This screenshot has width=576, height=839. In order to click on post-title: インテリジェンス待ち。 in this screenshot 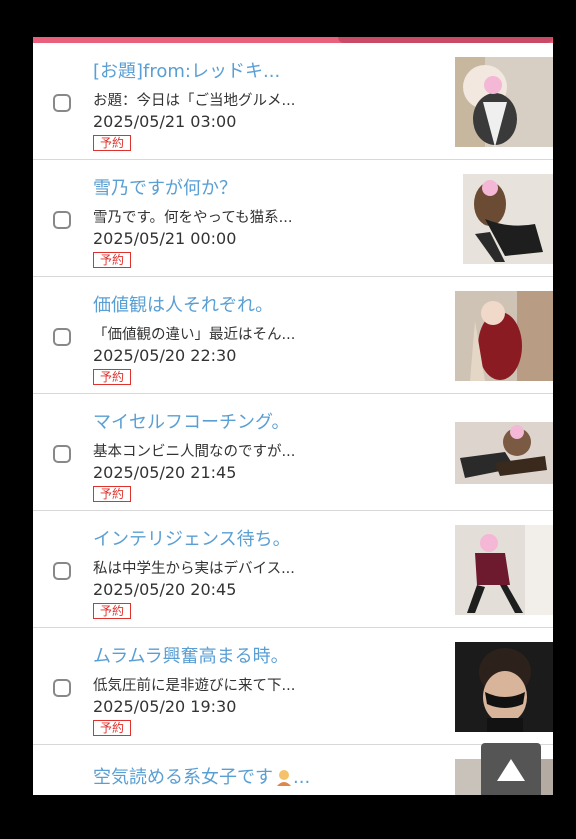, I will do `click(192, 538)`.